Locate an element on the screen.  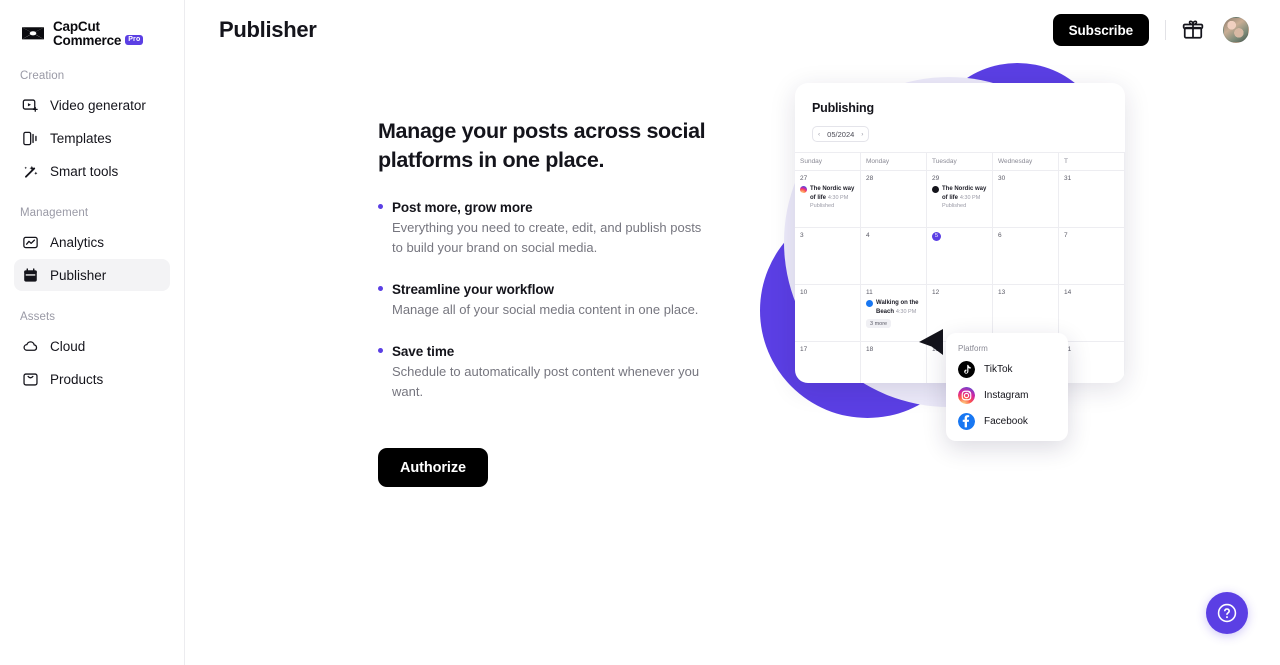
platform-option-label: Facebook is located at coordinates (1006, 421).